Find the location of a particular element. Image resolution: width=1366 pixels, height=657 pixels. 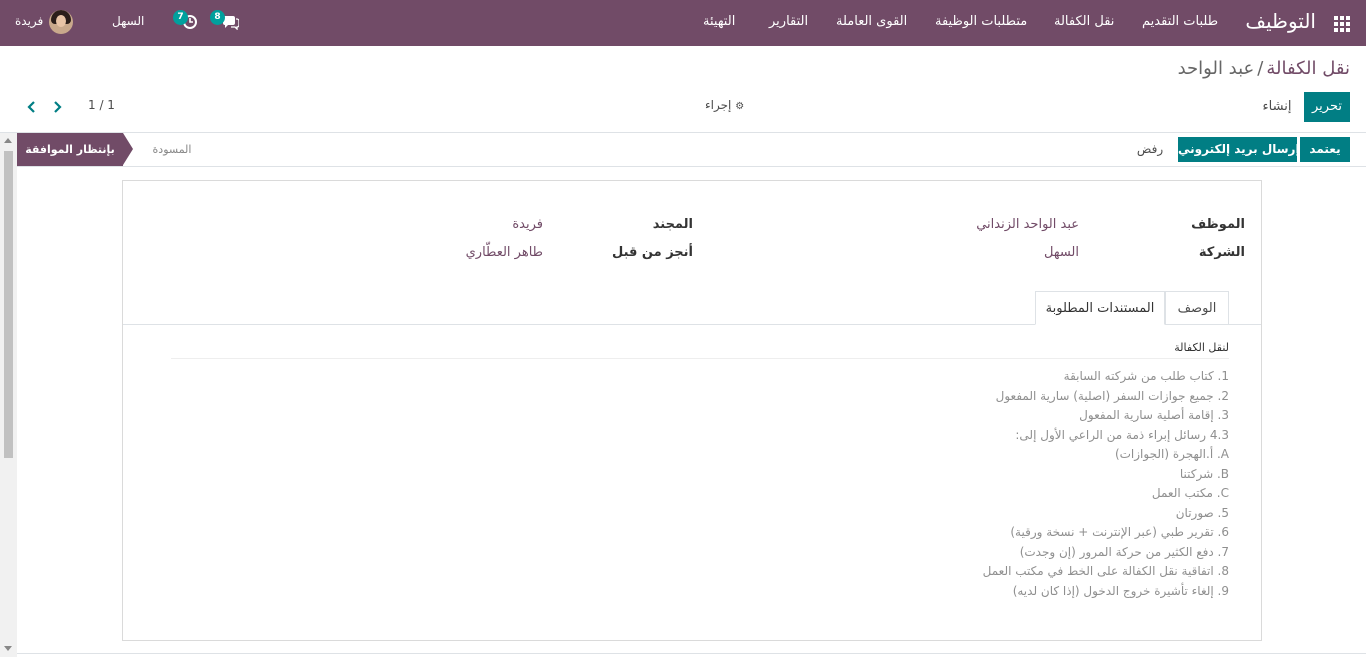

company-label: الشركة is located at coordinates (1221, 252).